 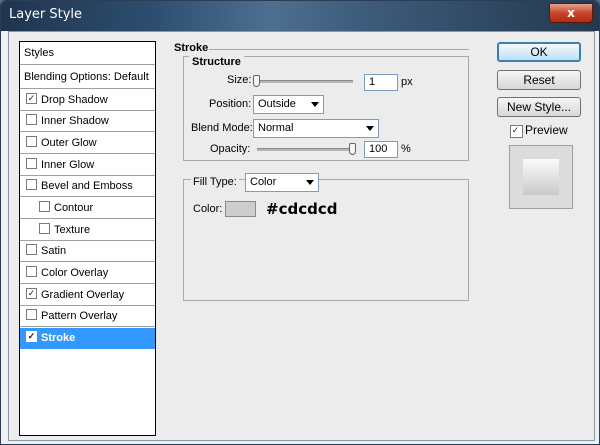 I want to click on checkbox-inner-glow, so click(x=31, y=163).